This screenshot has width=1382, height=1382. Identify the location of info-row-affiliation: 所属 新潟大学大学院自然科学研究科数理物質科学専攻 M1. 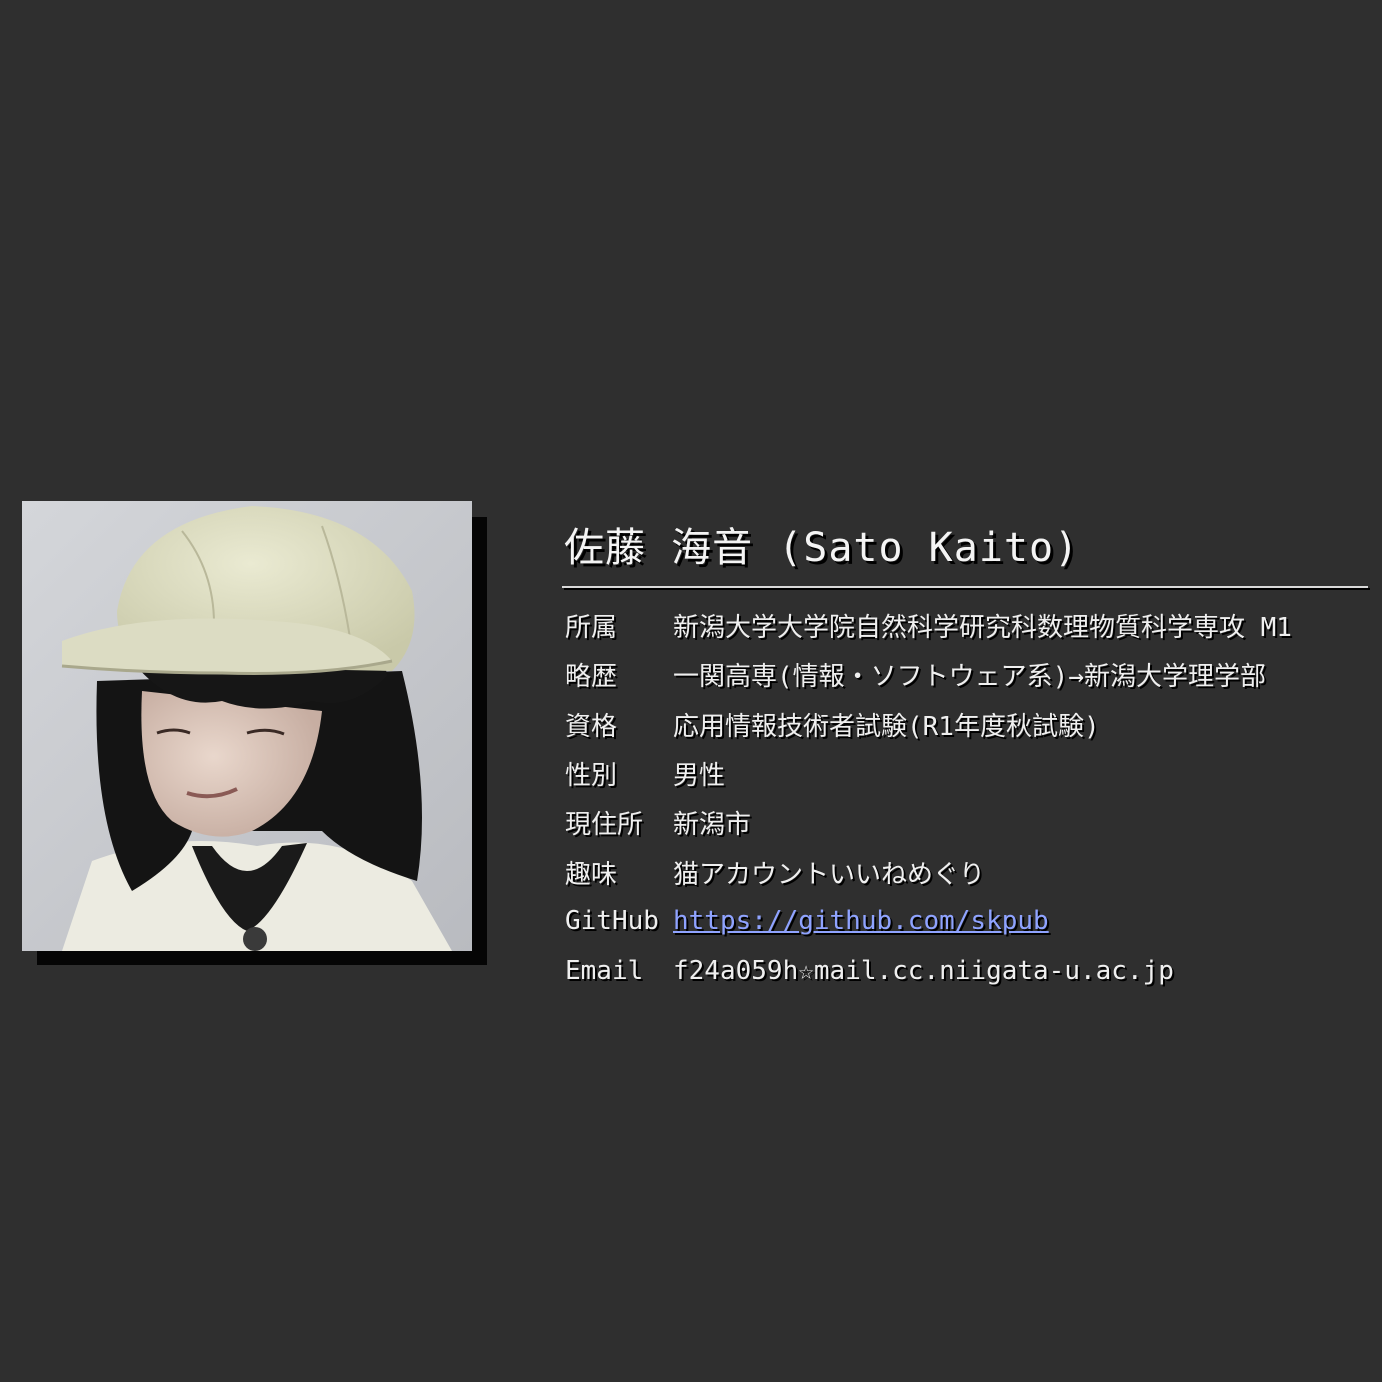
(965, 625).